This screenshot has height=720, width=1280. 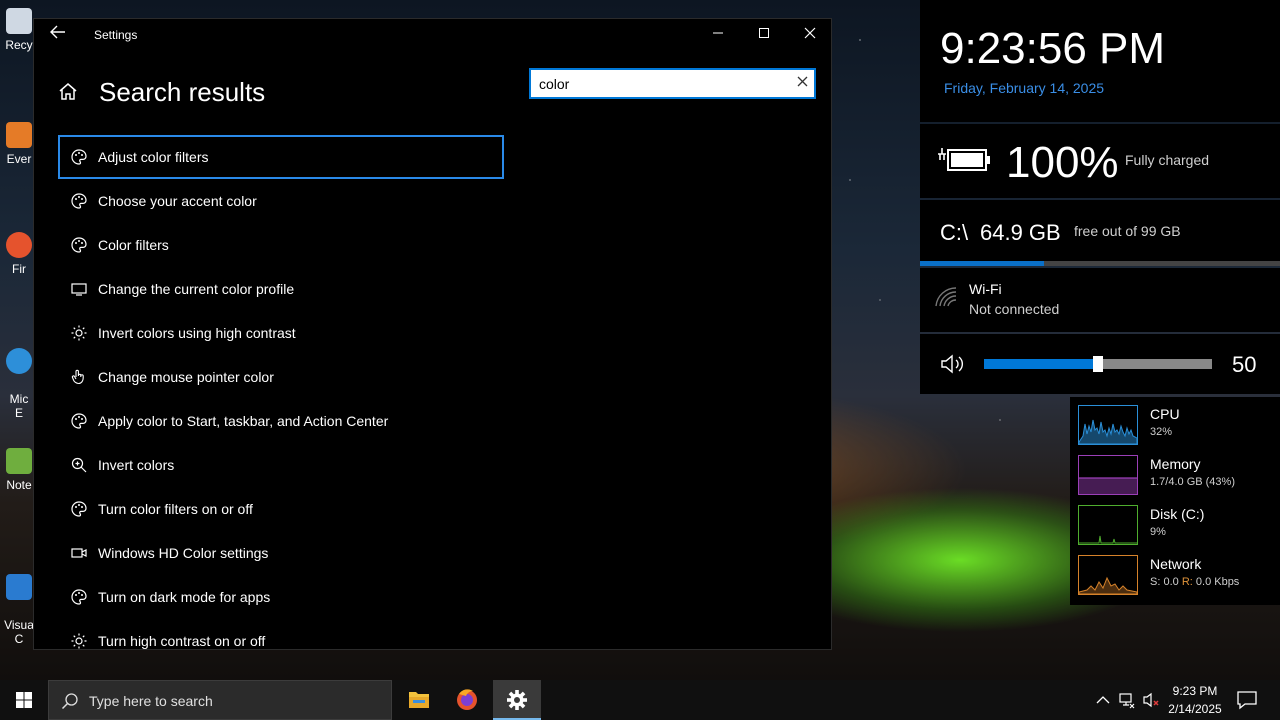 I want to click on result-turn-color-filters-on-off: Turn color filters on or off, so click(x=281, y=509).